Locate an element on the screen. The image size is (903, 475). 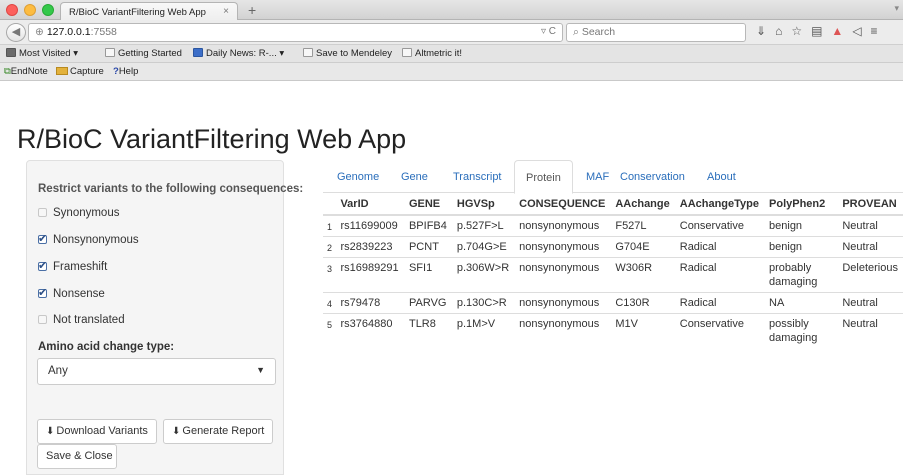
aa-change-type-value: Any is located at coordinates (58, 371).